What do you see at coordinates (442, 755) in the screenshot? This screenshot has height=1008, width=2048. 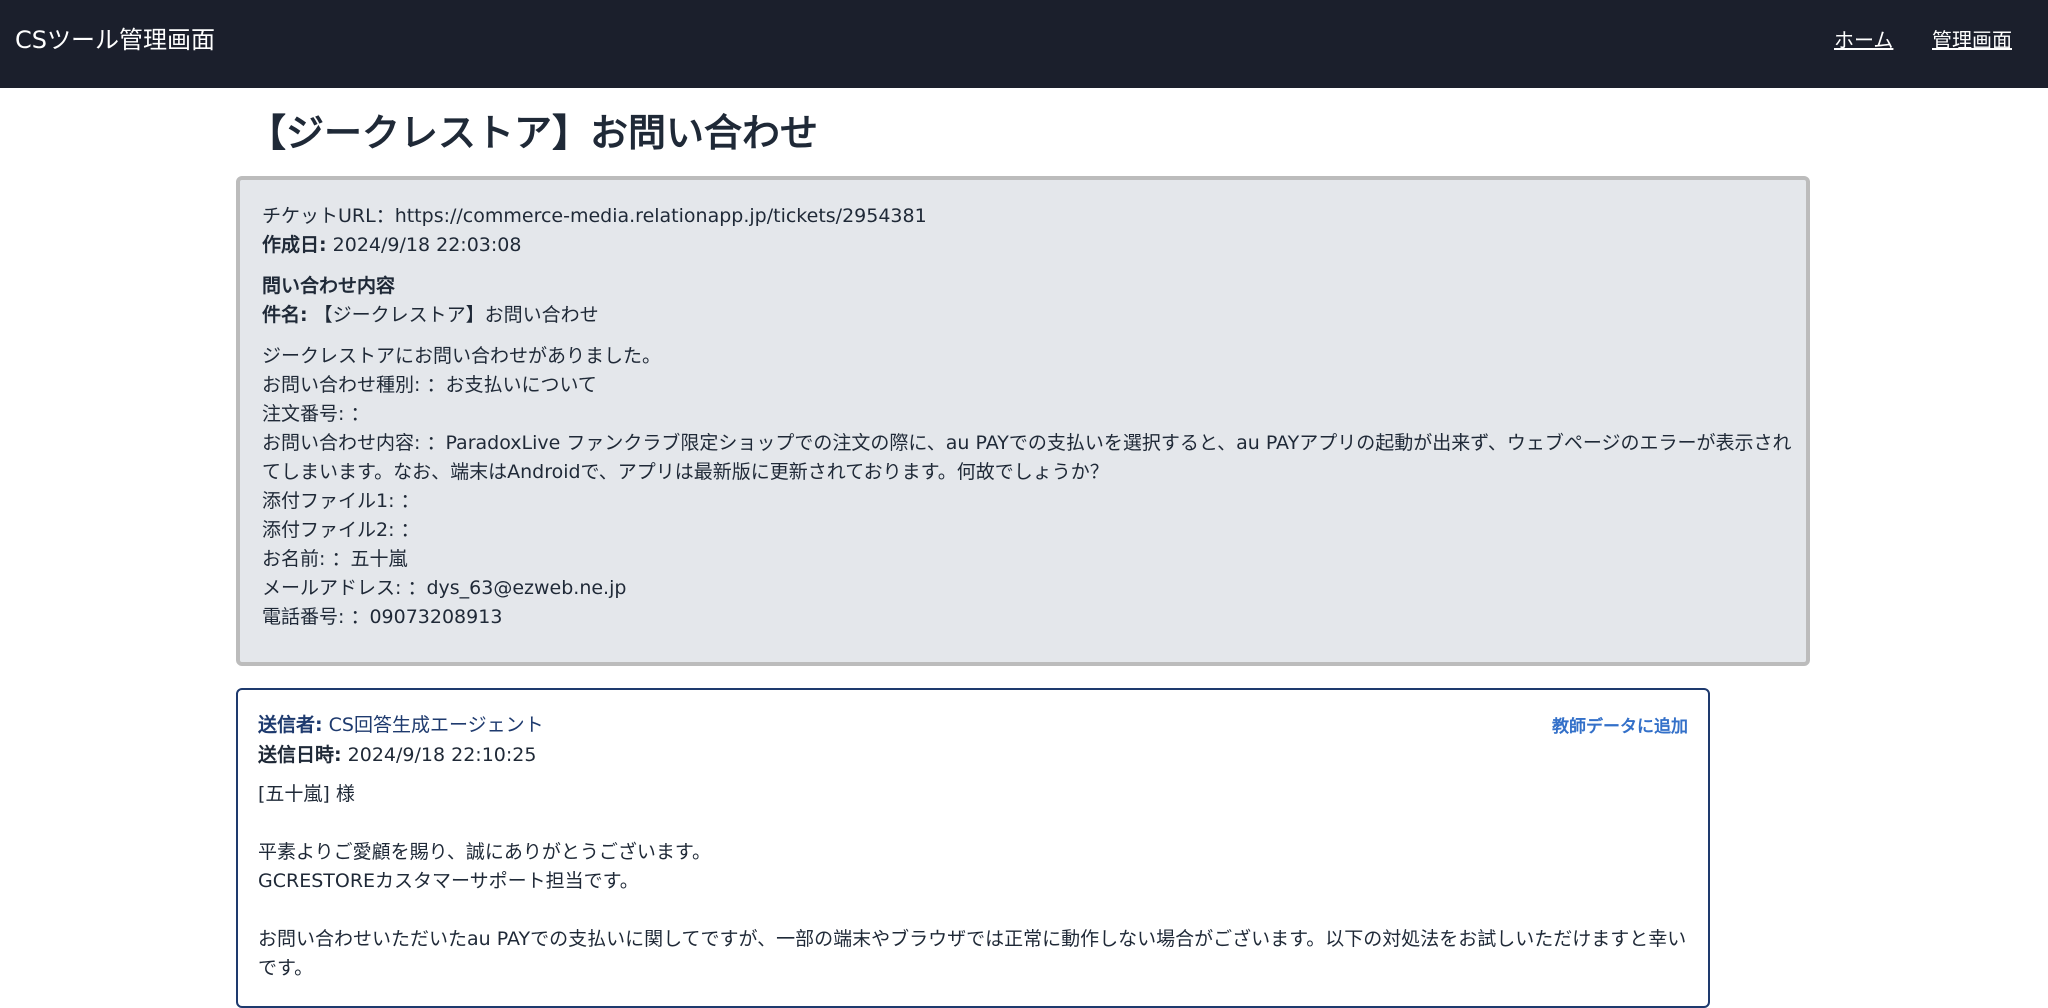 I see `sent-date-value: 2024/9/18 22:10:25` at bounding box center [442, 755].